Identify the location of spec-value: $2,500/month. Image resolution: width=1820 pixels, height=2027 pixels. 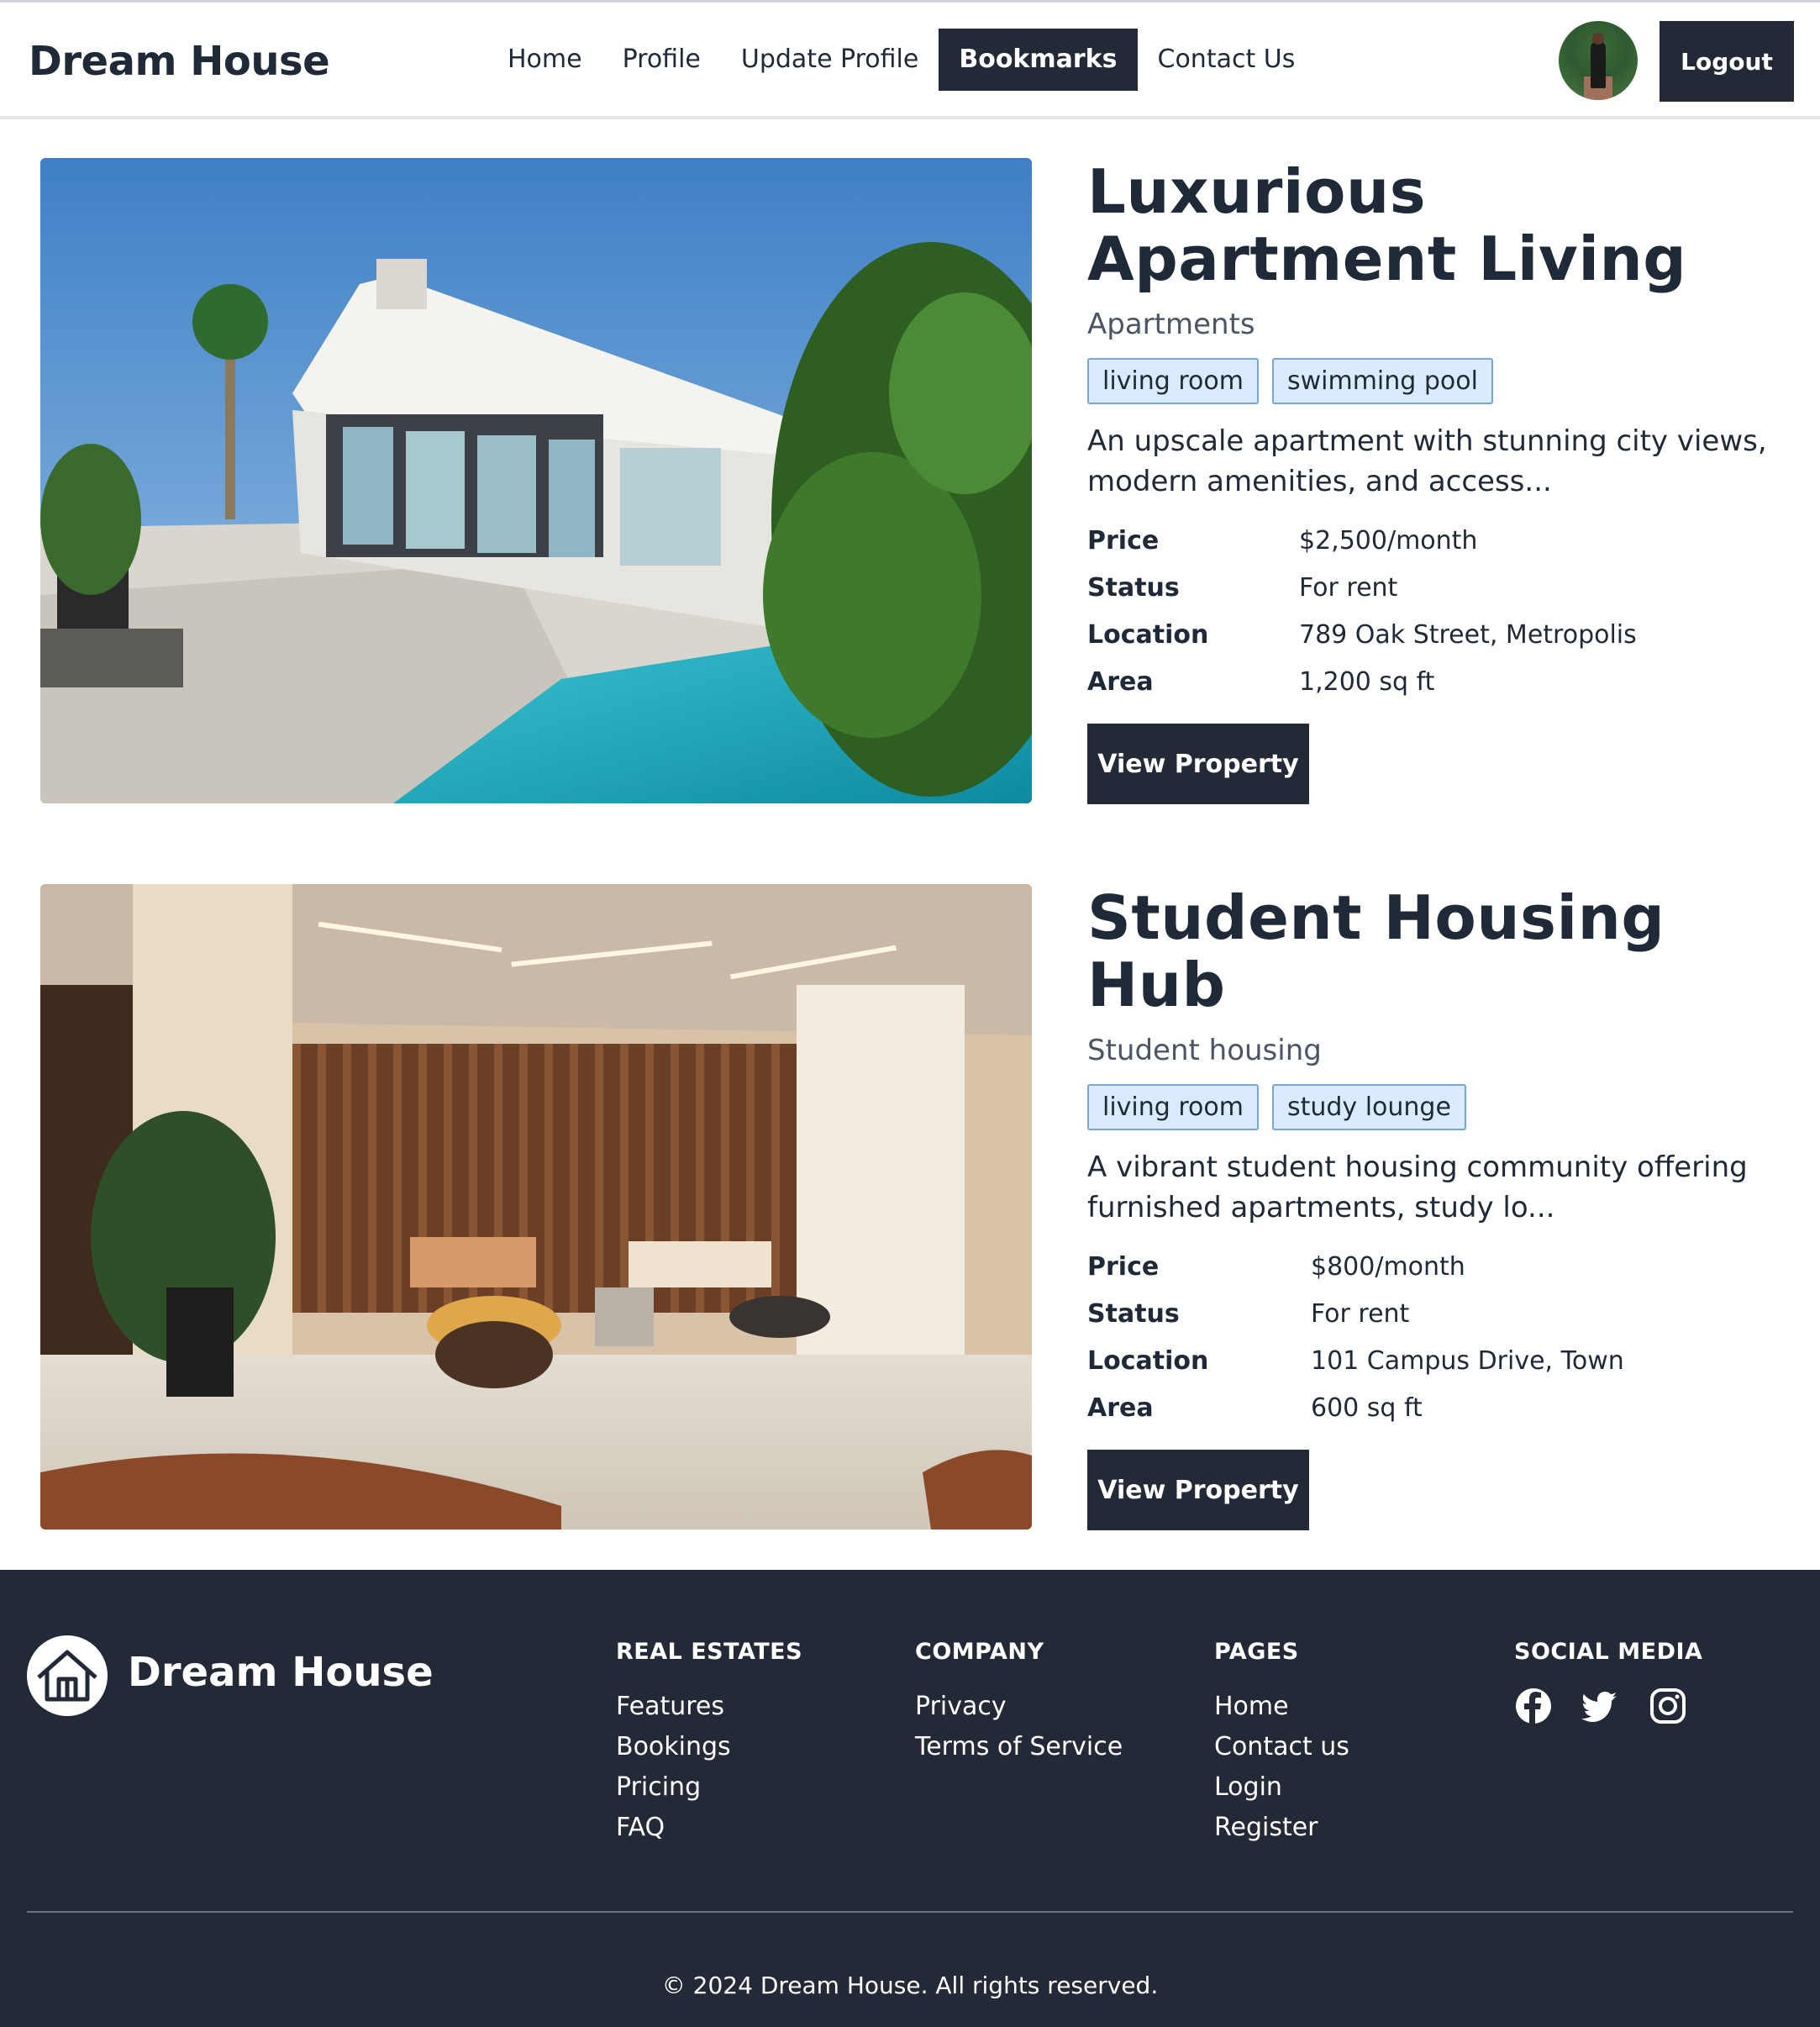
(1388, 540).